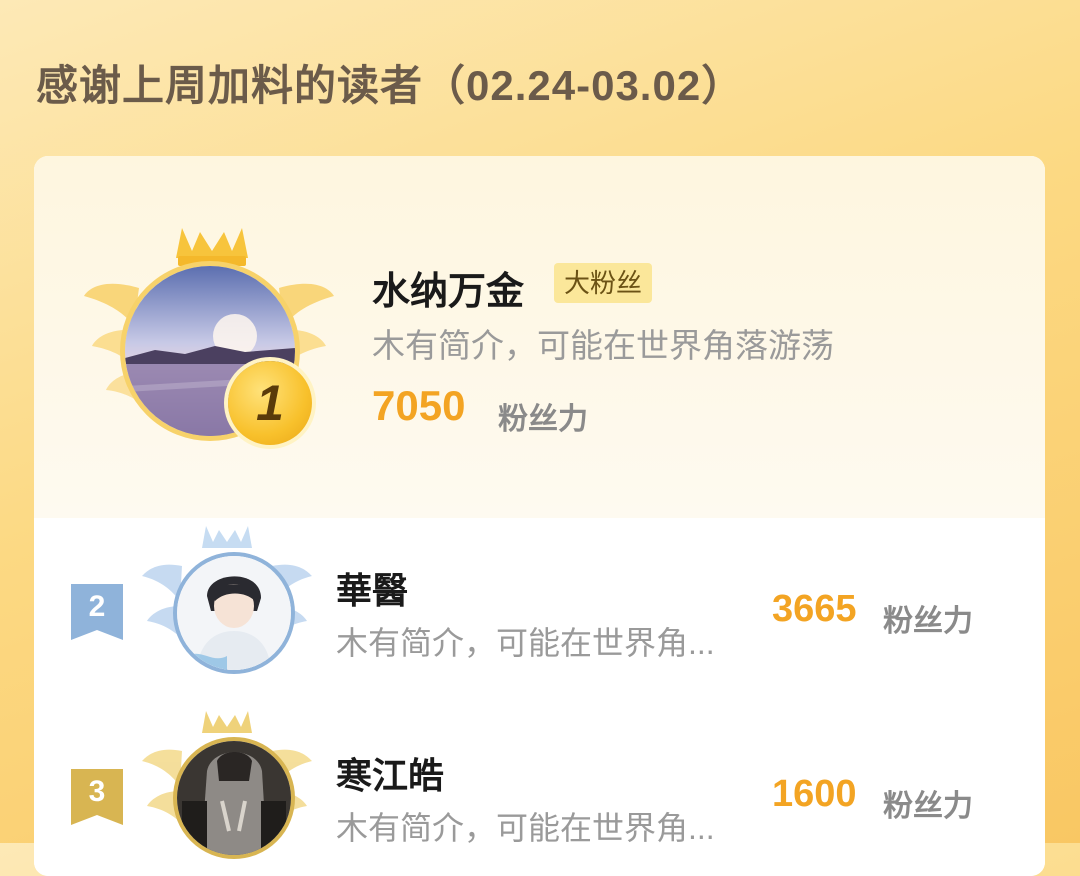 This screenshot has height=876, width=1080. What do you see at coordinates (543, 419) in the screenshot?
I see `first-score-unit: 粉丝力` at bounding box center [543, 419].